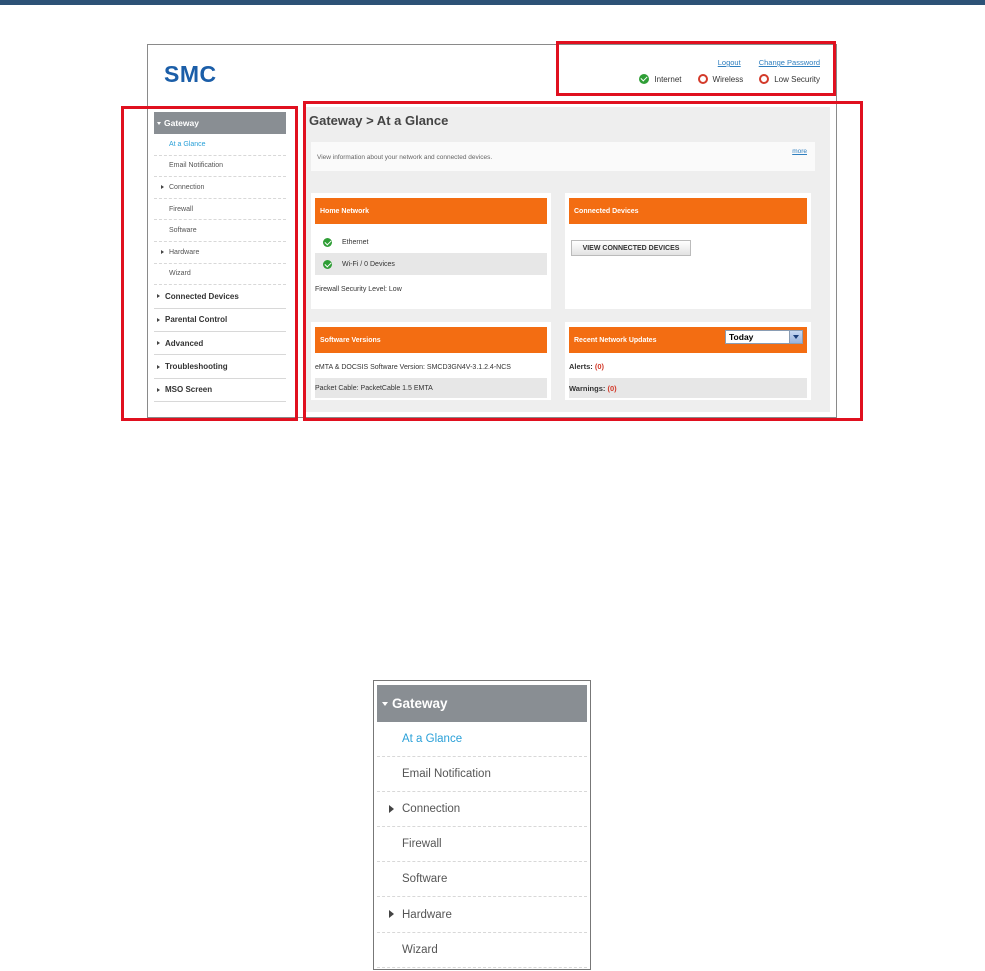 Image resolution: width=985 pixels, height=971 pixels. Describe the element at coordinates (431, 809) in the screenshot. I see `sidebar-item-label: Connection` at that location.